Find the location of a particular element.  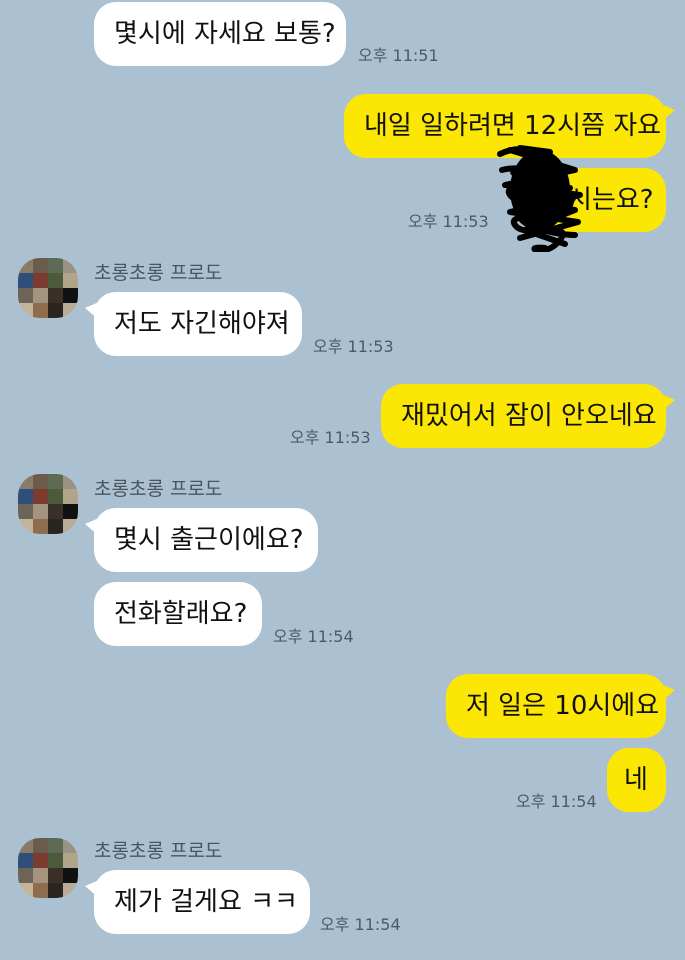

message-text: 저 일은 10시에요 is located at coordinates (563, 706).